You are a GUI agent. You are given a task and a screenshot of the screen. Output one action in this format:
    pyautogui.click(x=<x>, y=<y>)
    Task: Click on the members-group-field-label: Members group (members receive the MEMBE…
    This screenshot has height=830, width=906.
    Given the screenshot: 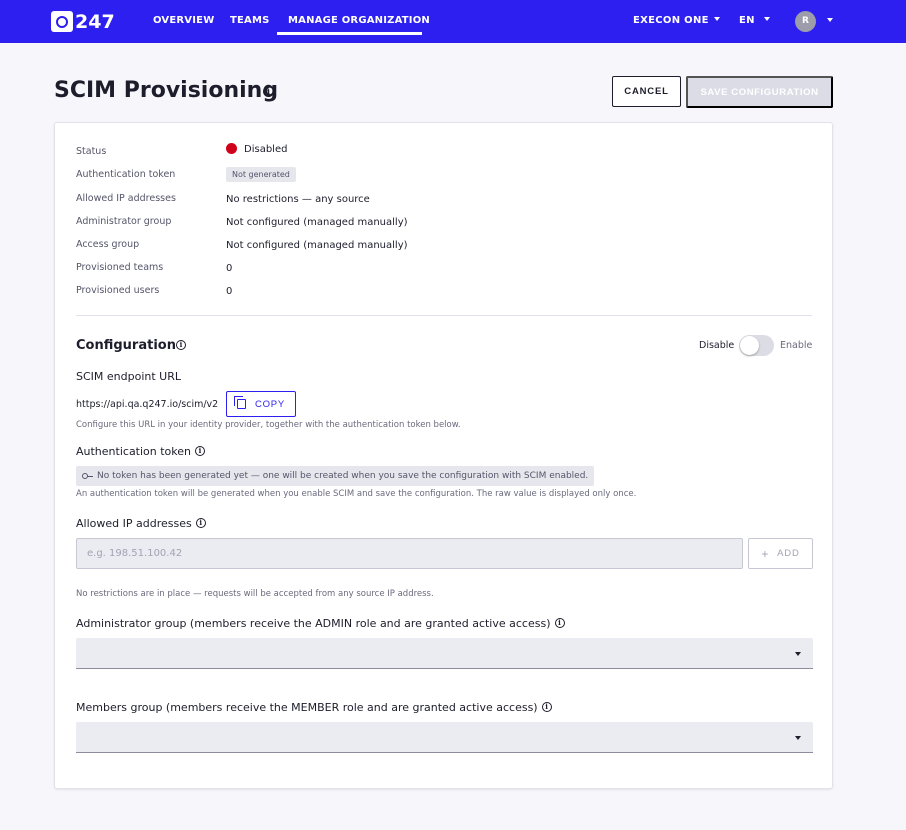 What is the action you would take?
    pyautogui.click(x=314, y=707)
    